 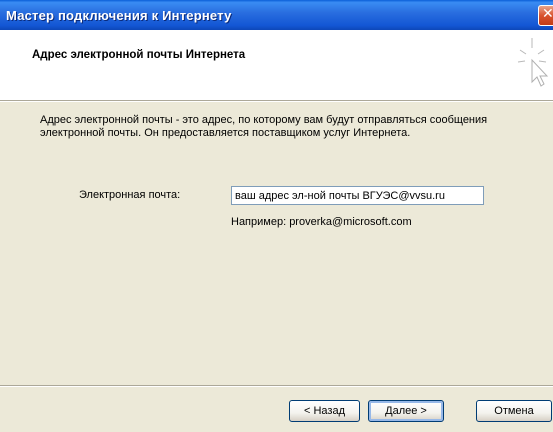 What do you see at coordinates (119, 15) in the screenshot?
I see `window-title: Мастер подключения к Интернету` at bounding box center [119, 15].